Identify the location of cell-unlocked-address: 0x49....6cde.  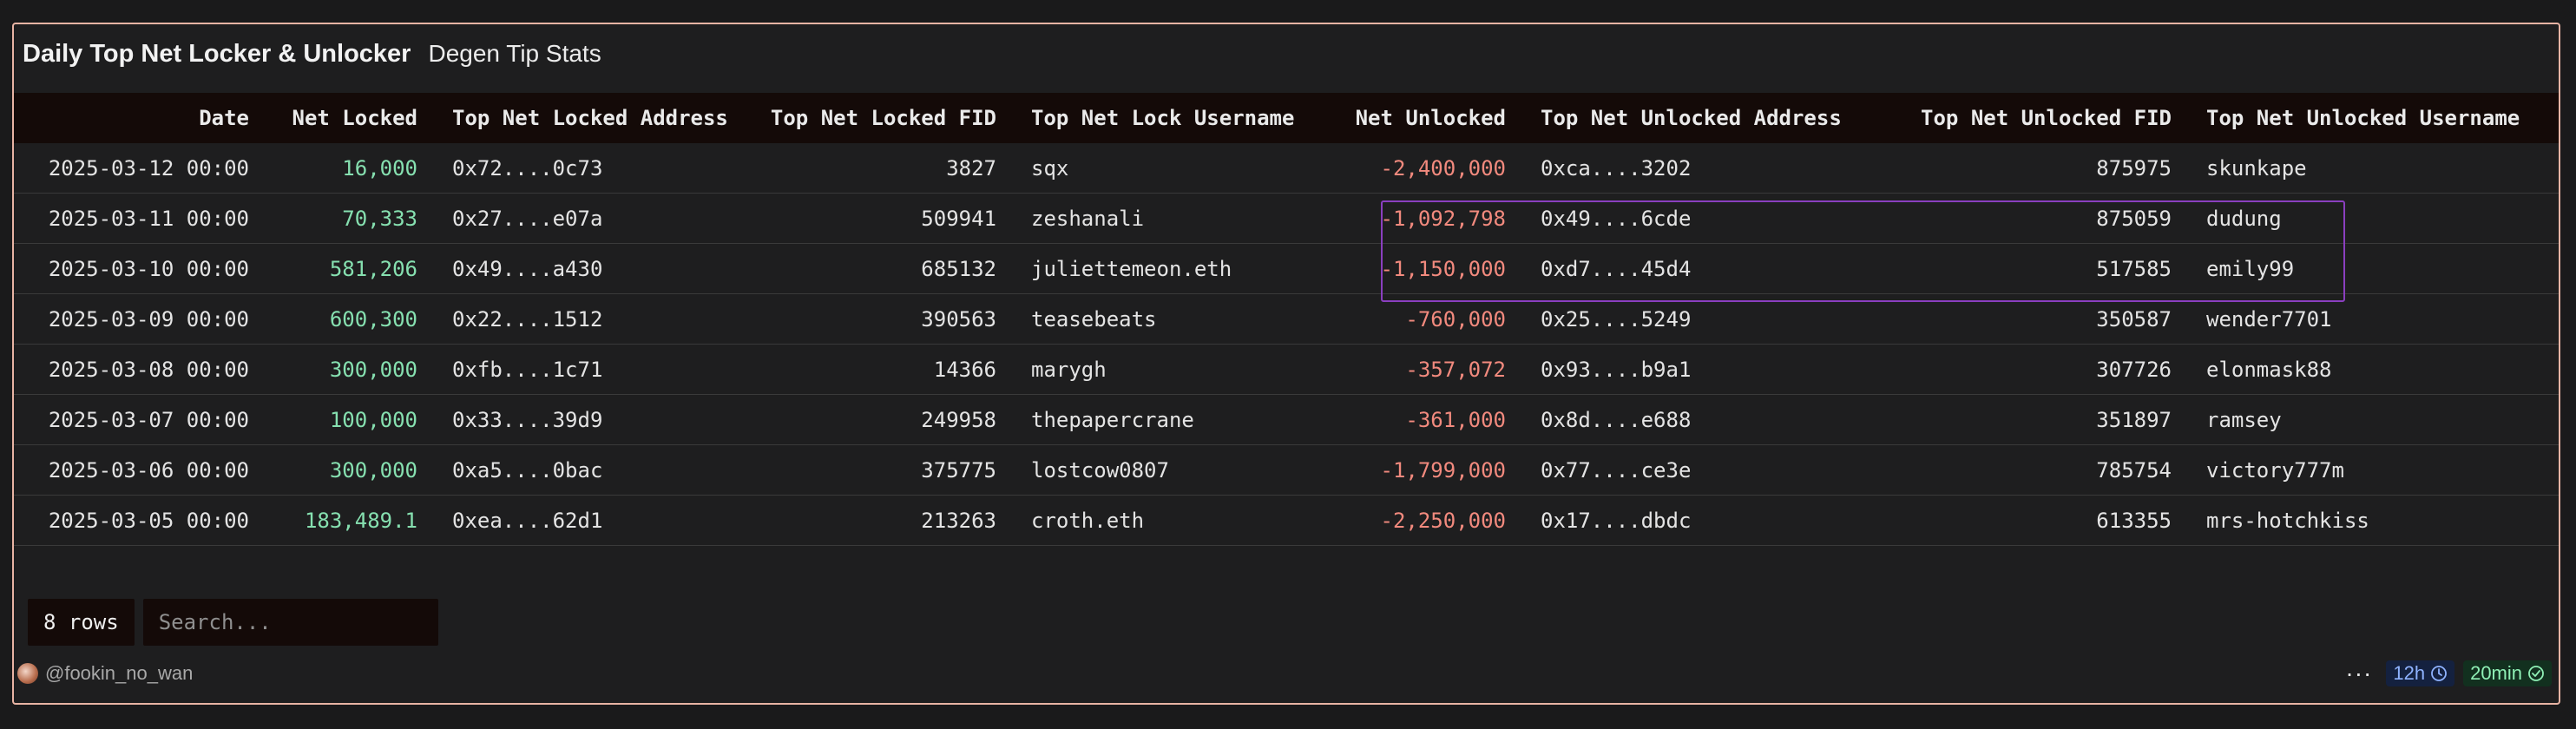
(1708, 219).